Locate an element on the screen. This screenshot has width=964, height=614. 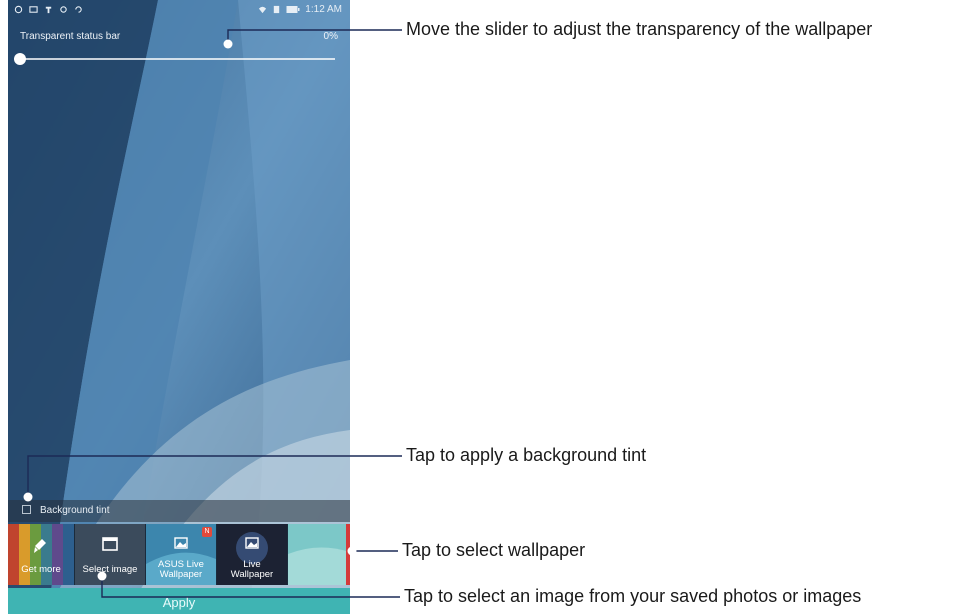
background-tint-label: Background tint is located at coordinates (75, 510).